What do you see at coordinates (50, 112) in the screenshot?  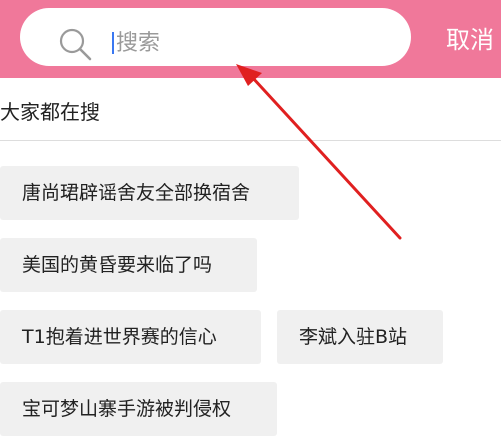 I see `hot-search-title: 大家都在搜` at bounding box center [50, 112].